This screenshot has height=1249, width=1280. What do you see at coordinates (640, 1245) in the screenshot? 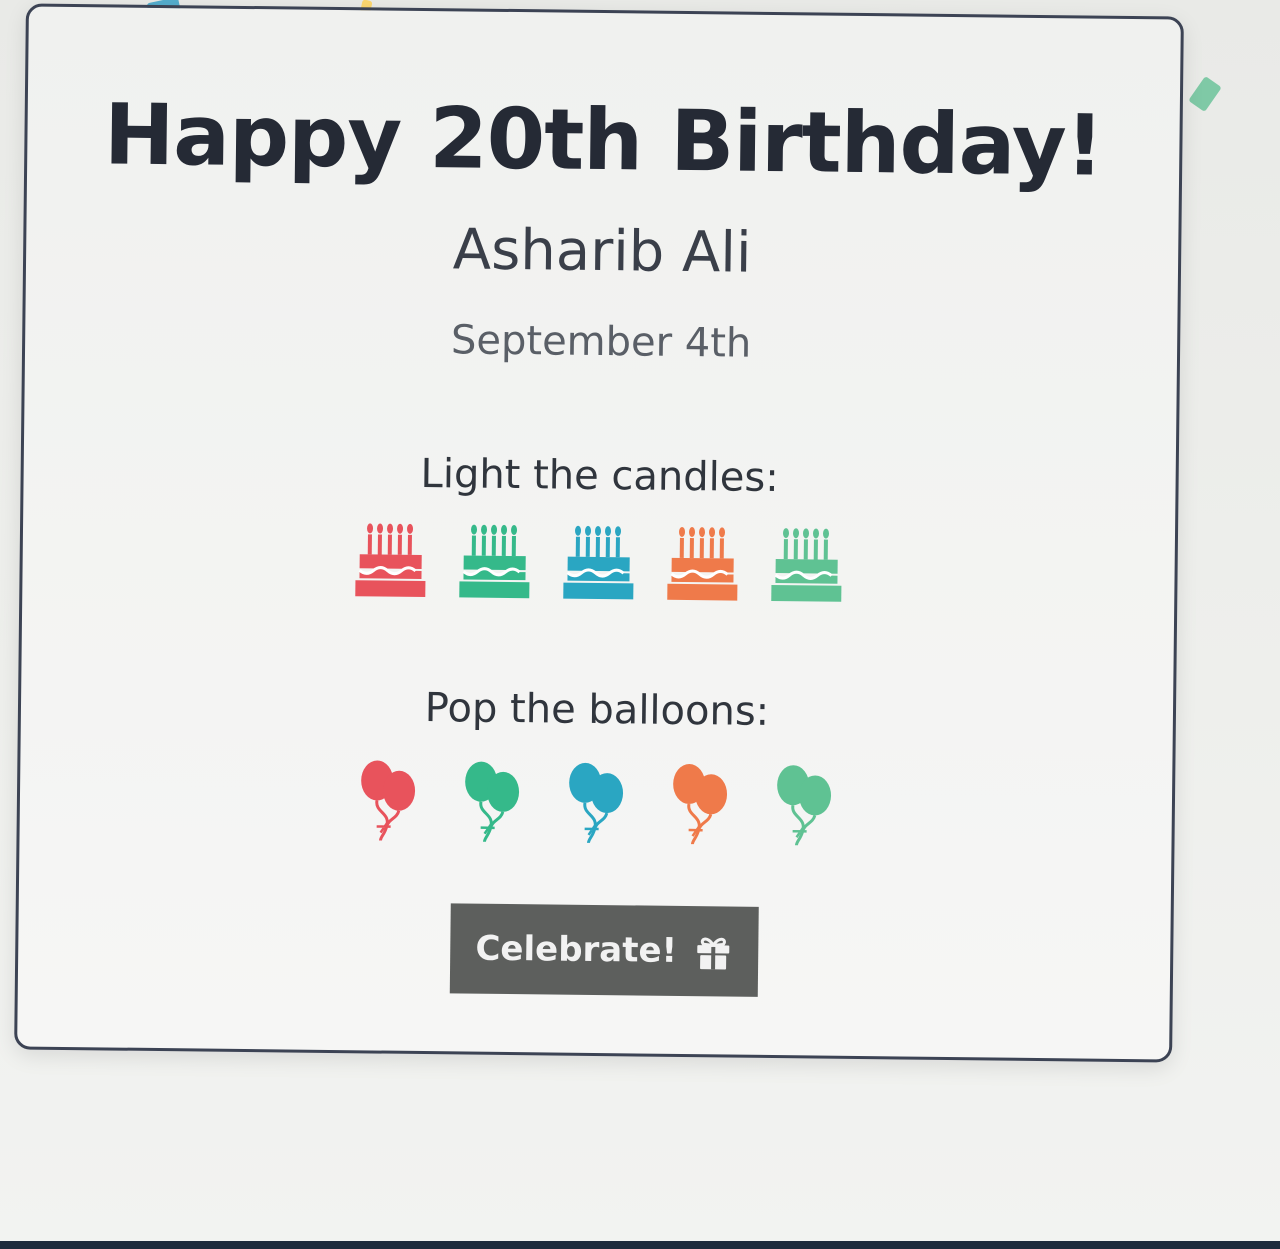
I see `taskbar-edge` at bounding box center [640, 1245].